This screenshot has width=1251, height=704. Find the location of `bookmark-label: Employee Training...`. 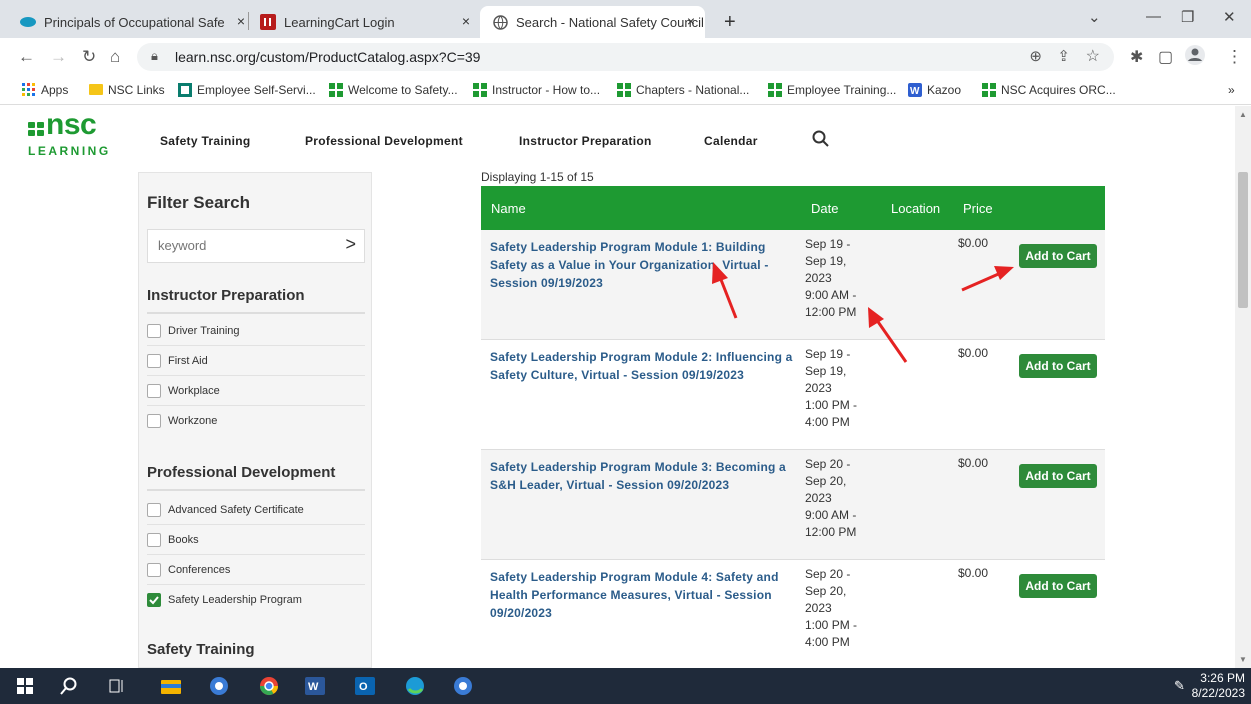

bookmark-label: Employee Training... is located at coordinates (842, 90).